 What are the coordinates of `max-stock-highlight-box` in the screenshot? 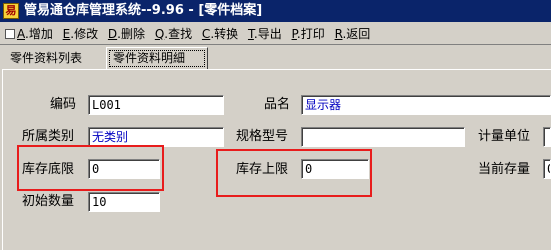 It's located at (294, 173).